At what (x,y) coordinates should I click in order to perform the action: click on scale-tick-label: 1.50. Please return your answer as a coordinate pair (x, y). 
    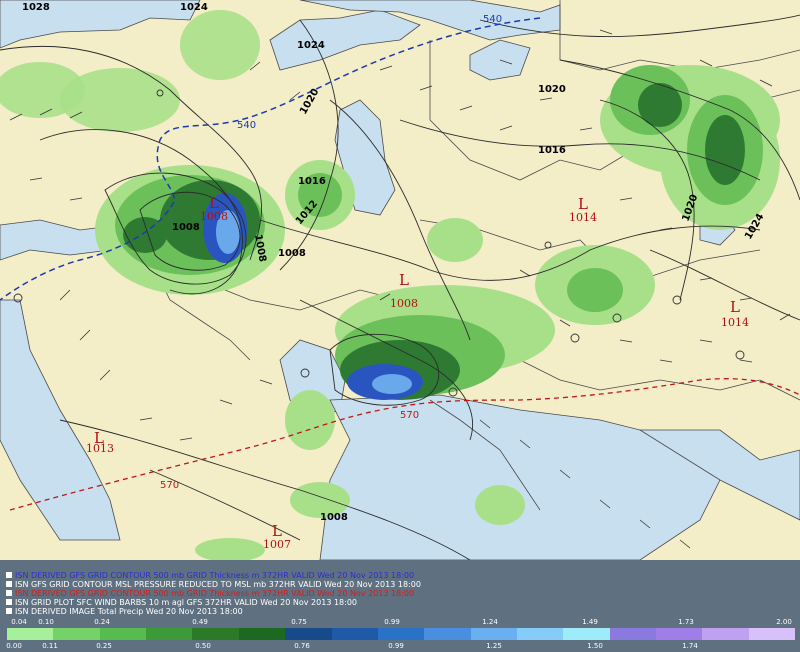
    Looking at the image, I should click on (595, 646).